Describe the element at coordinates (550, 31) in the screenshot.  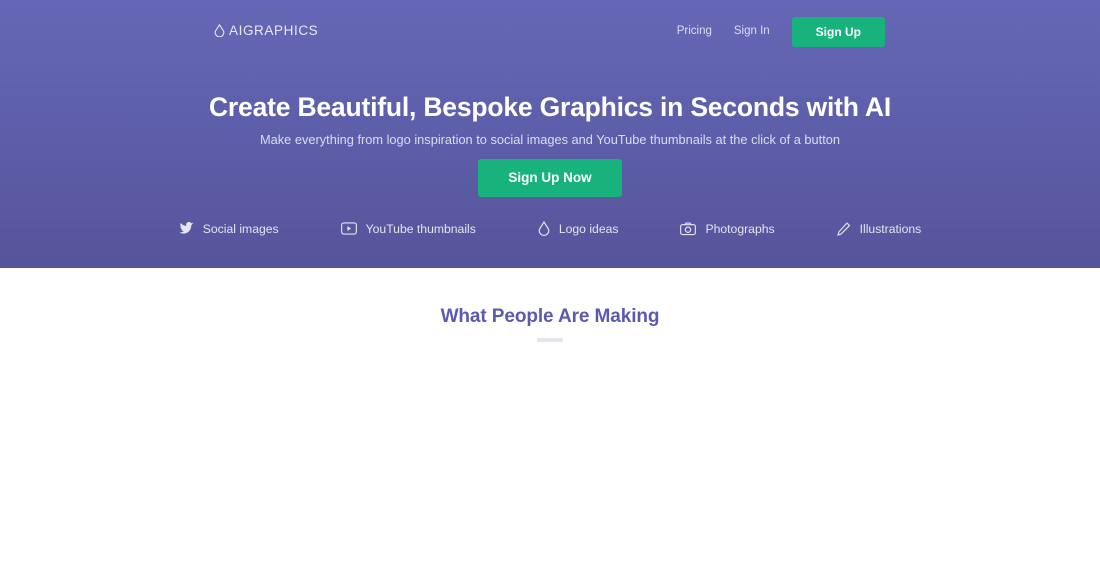
I see `top-navigation-bar: AIGRAPHICS Pricing Sign In Sign Up` at that location.